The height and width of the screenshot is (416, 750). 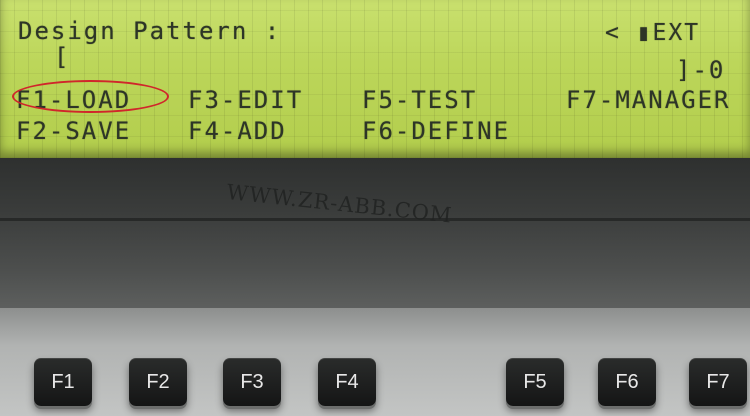 What do you see at coordinates (237, 131) in the screenshot?
I see `menu-f4-add: F4-ADD` at bounding box center [237, 131].